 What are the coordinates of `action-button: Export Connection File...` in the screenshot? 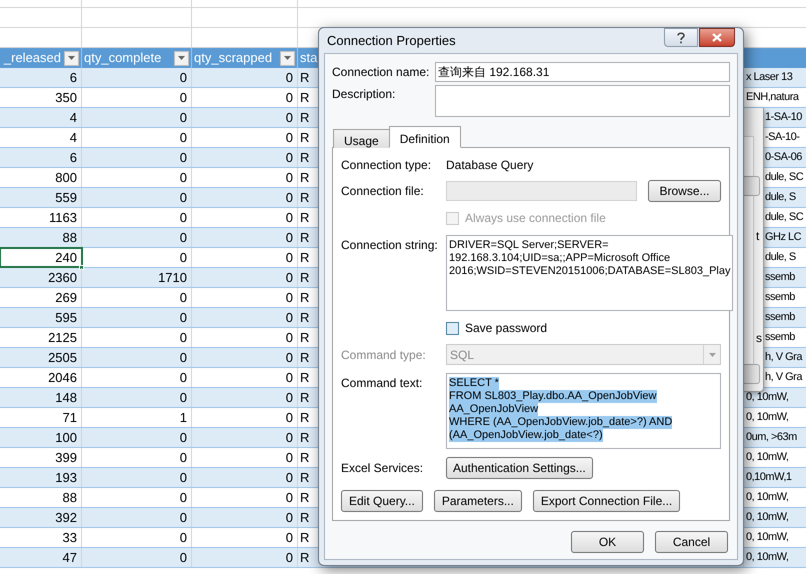 It's located at (606, 501).